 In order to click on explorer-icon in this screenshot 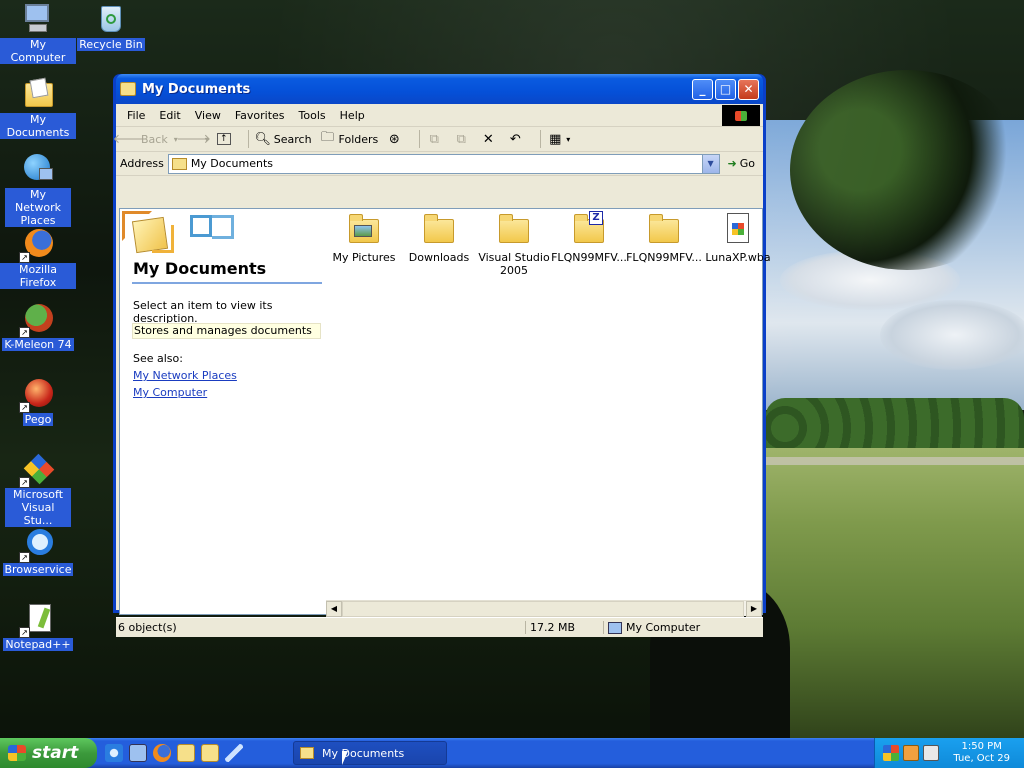, I will do `click(210, 753)`.